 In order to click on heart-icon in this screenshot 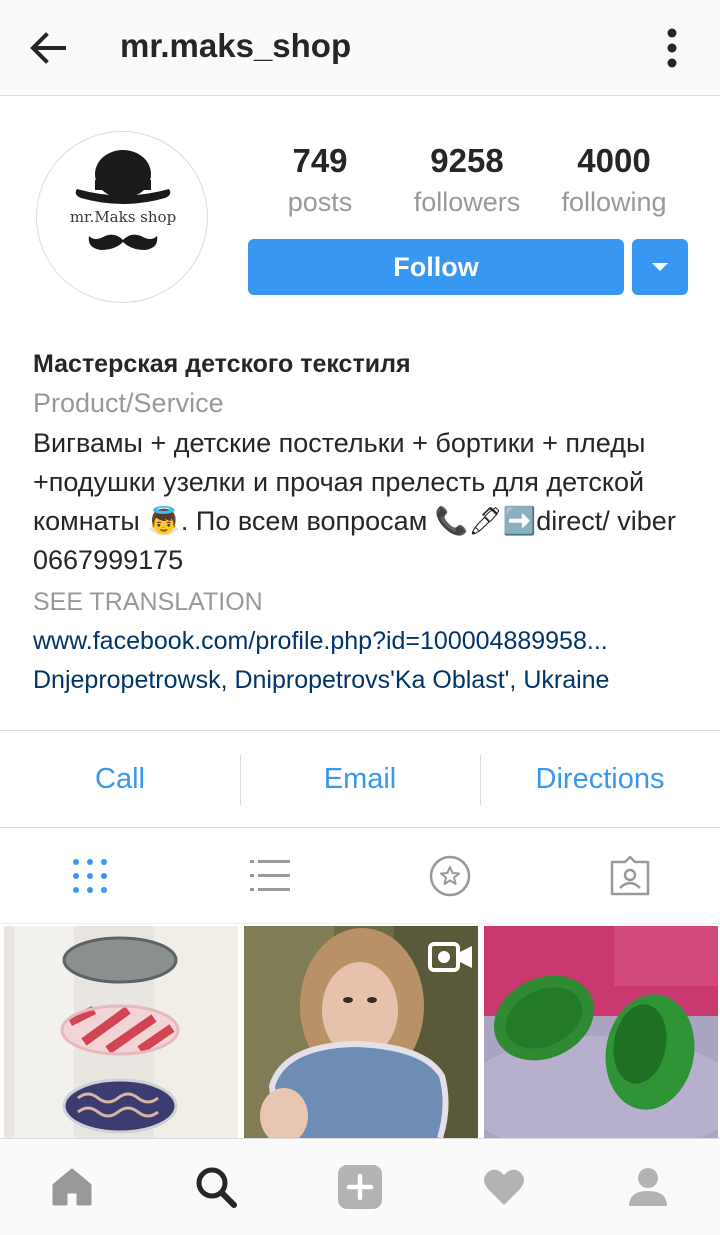, I will do `click(504, 1187)`.